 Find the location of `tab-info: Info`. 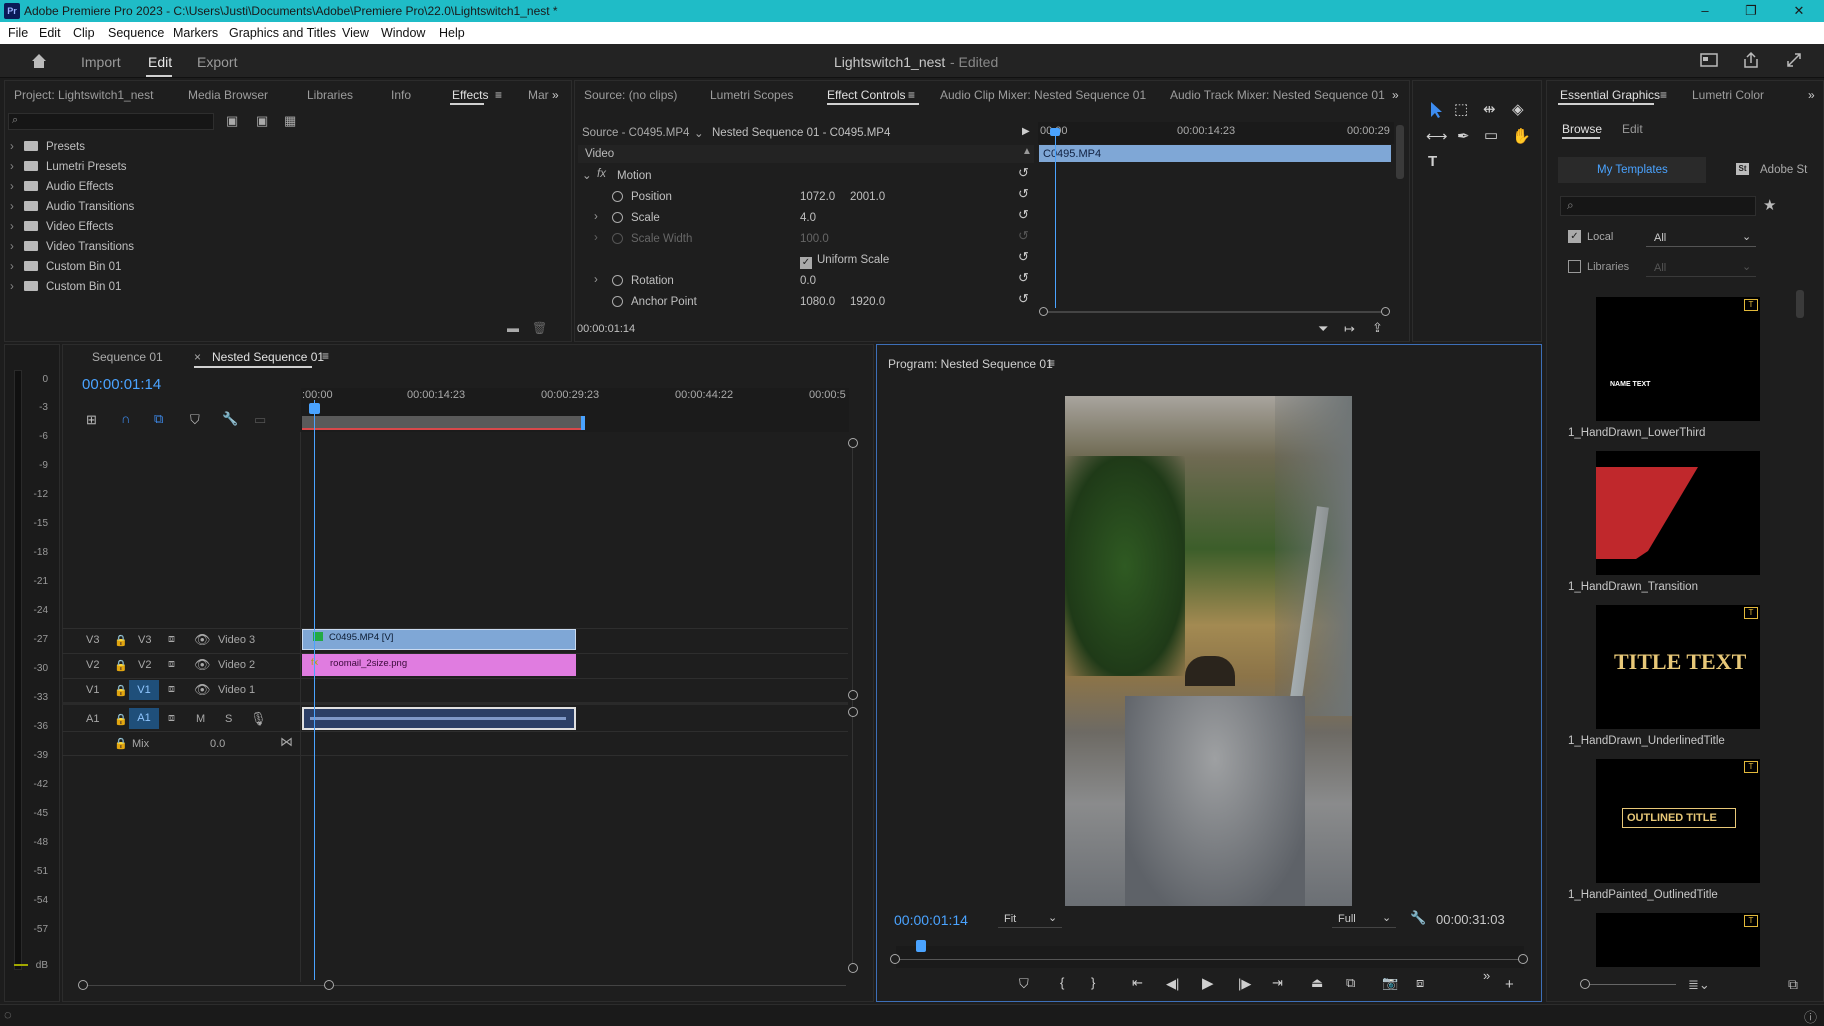

tab-info: Info is located at coordinates (401, 95).